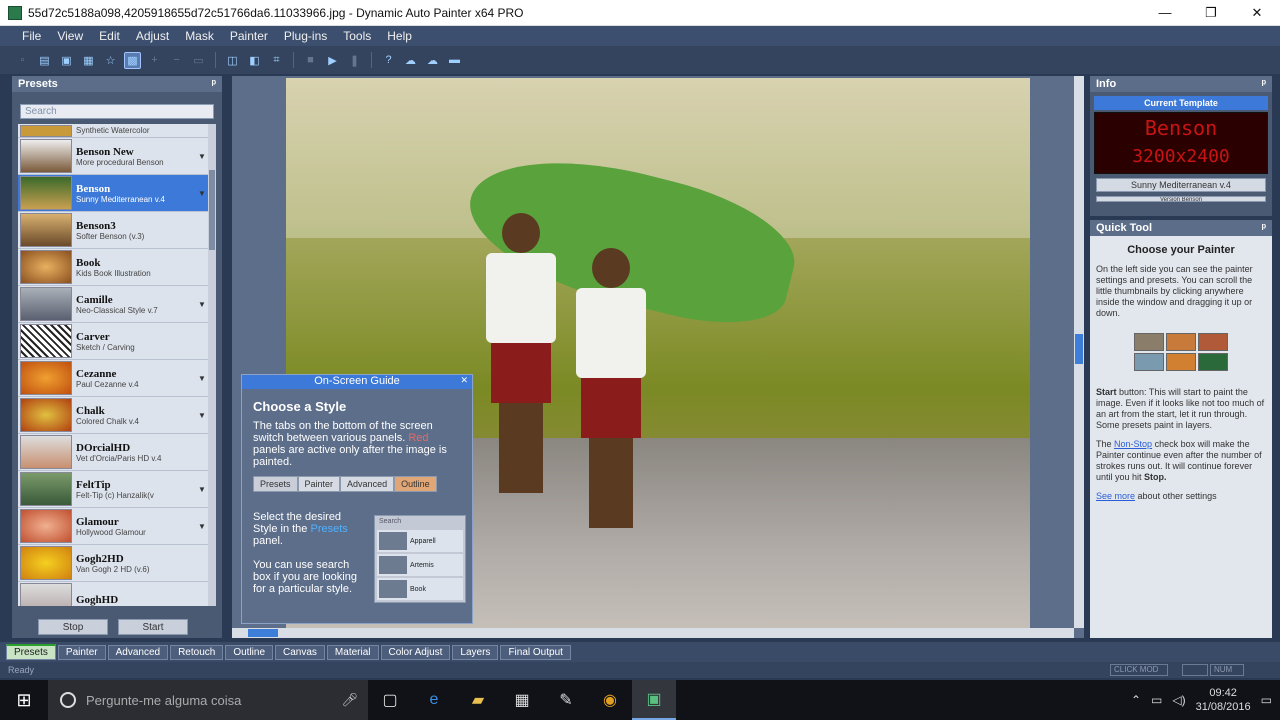 The width and height of the screenshot is (1280, 720). Describe the element at coordinates (305, 36) in the screenshot. I see `menu-plugins: Plug-ins` at that location.